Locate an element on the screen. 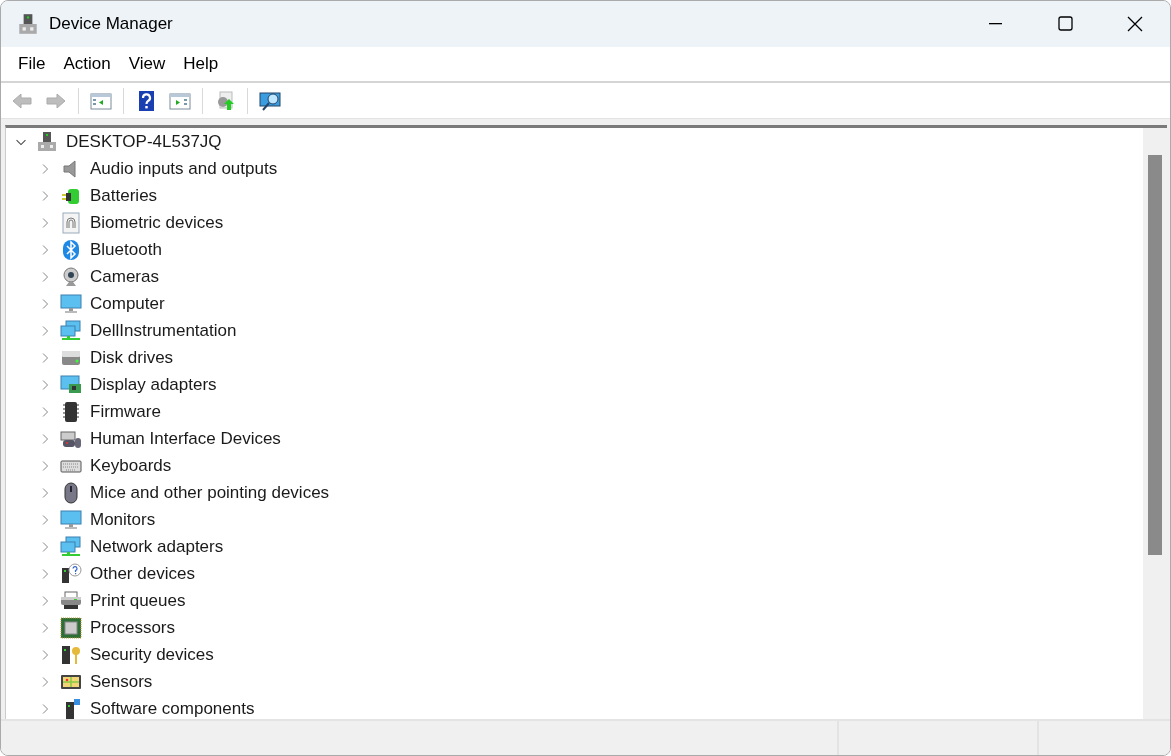 The width and height of the screenshot is (1171, 756). menu-item: File is located at coordinates (32, 64).